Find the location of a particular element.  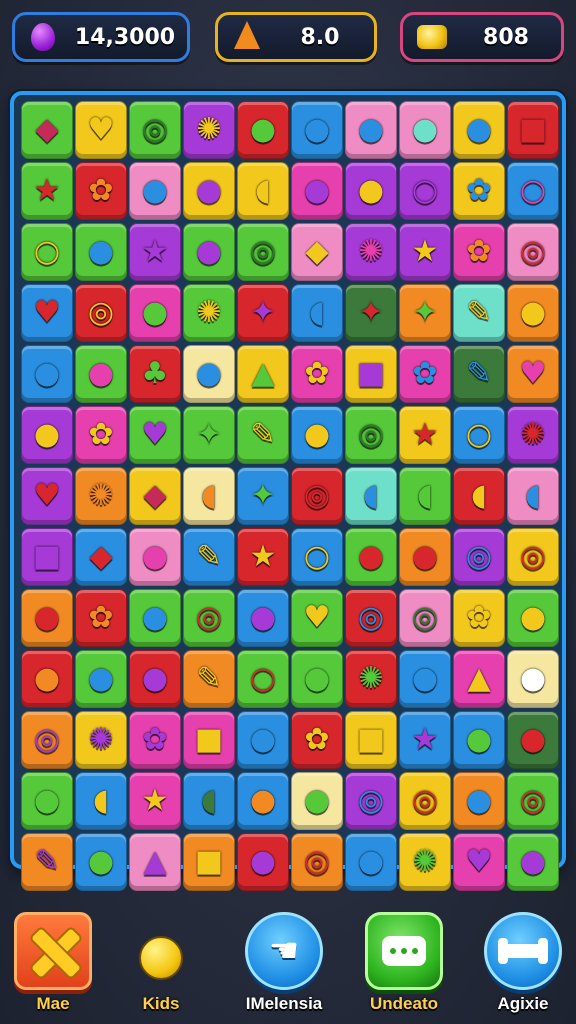

board-tile: ♣ is located at coordinates (155, 374).